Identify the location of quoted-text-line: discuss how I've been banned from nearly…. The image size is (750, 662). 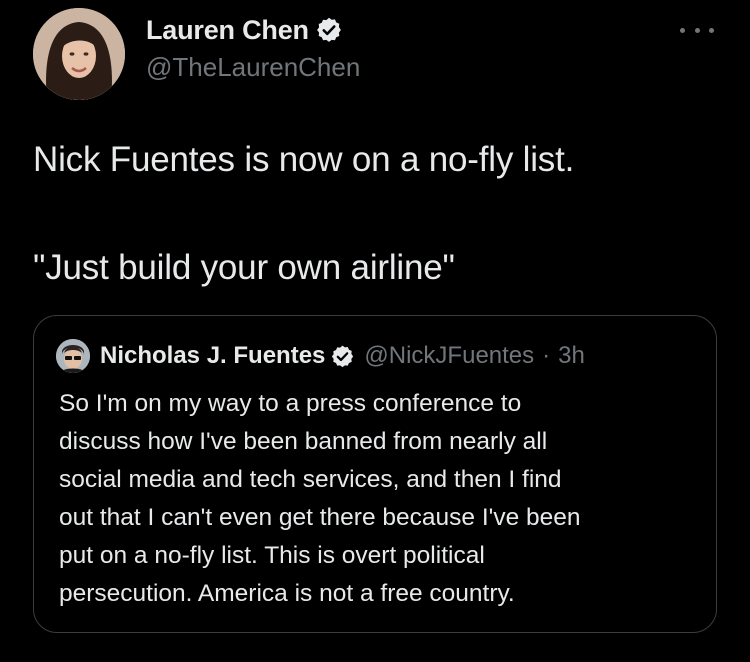
(303, 441).